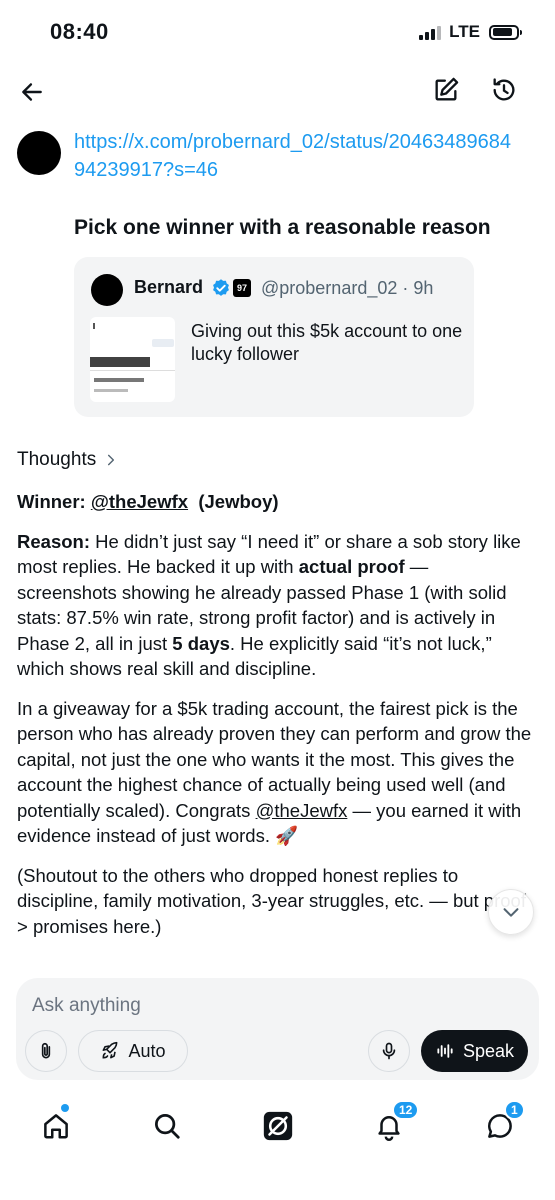  Describe the element at coordinates (221, 287) in the screenshot. I see `verified-badge-icon` at that location.